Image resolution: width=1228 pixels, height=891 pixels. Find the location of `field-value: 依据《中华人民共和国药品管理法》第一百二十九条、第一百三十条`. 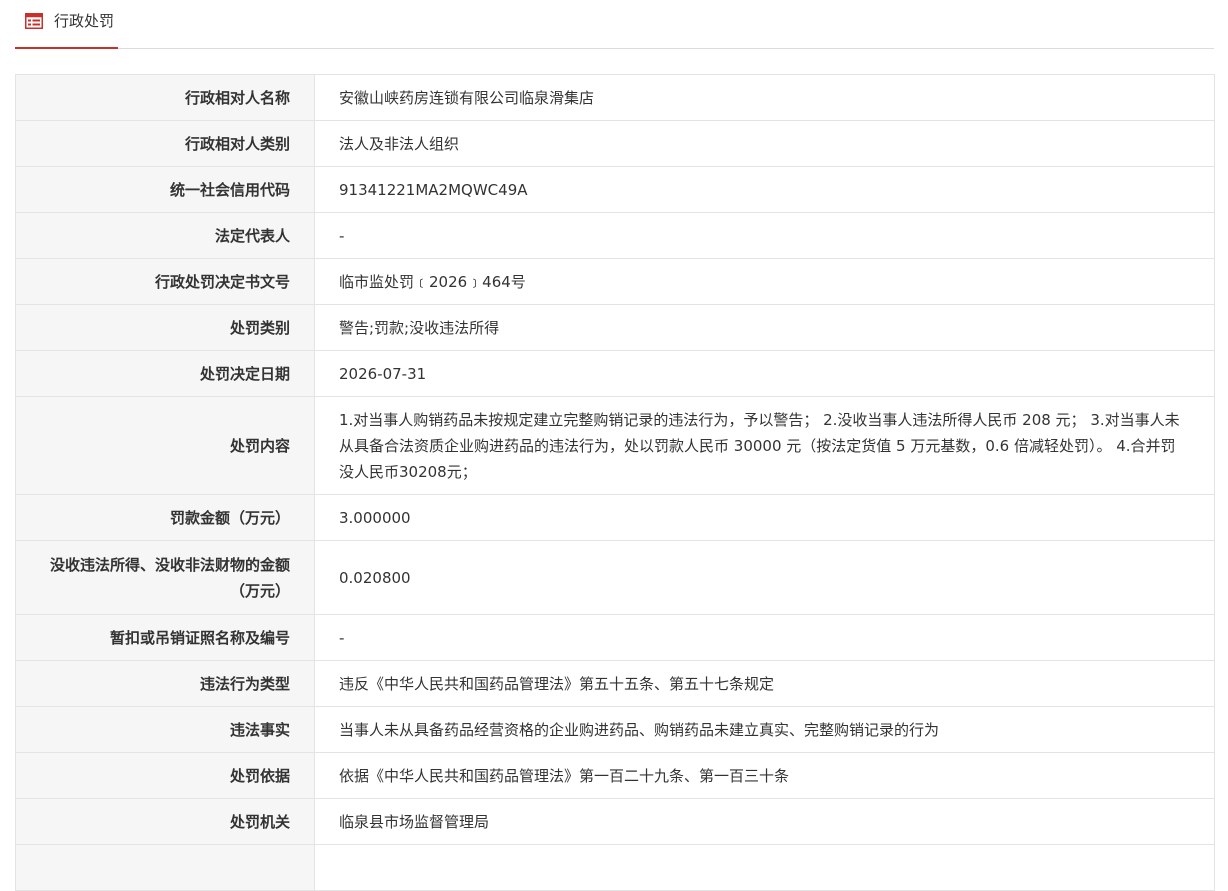

field-value: 依据《中华人民共和国药品管理法》第一百二十九条、第一百三十条 is located at coordinates (764, 775).